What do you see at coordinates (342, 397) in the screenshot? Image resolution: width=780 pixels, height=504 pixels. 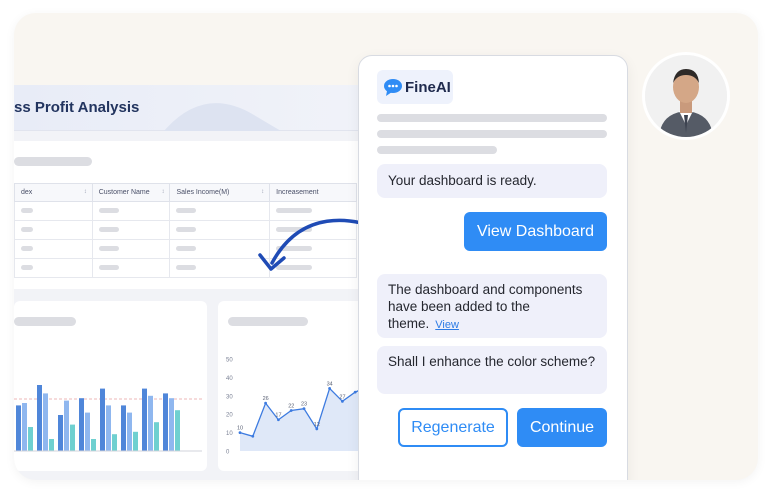 I see `data-label: 27` at bounding box center [342, 397].